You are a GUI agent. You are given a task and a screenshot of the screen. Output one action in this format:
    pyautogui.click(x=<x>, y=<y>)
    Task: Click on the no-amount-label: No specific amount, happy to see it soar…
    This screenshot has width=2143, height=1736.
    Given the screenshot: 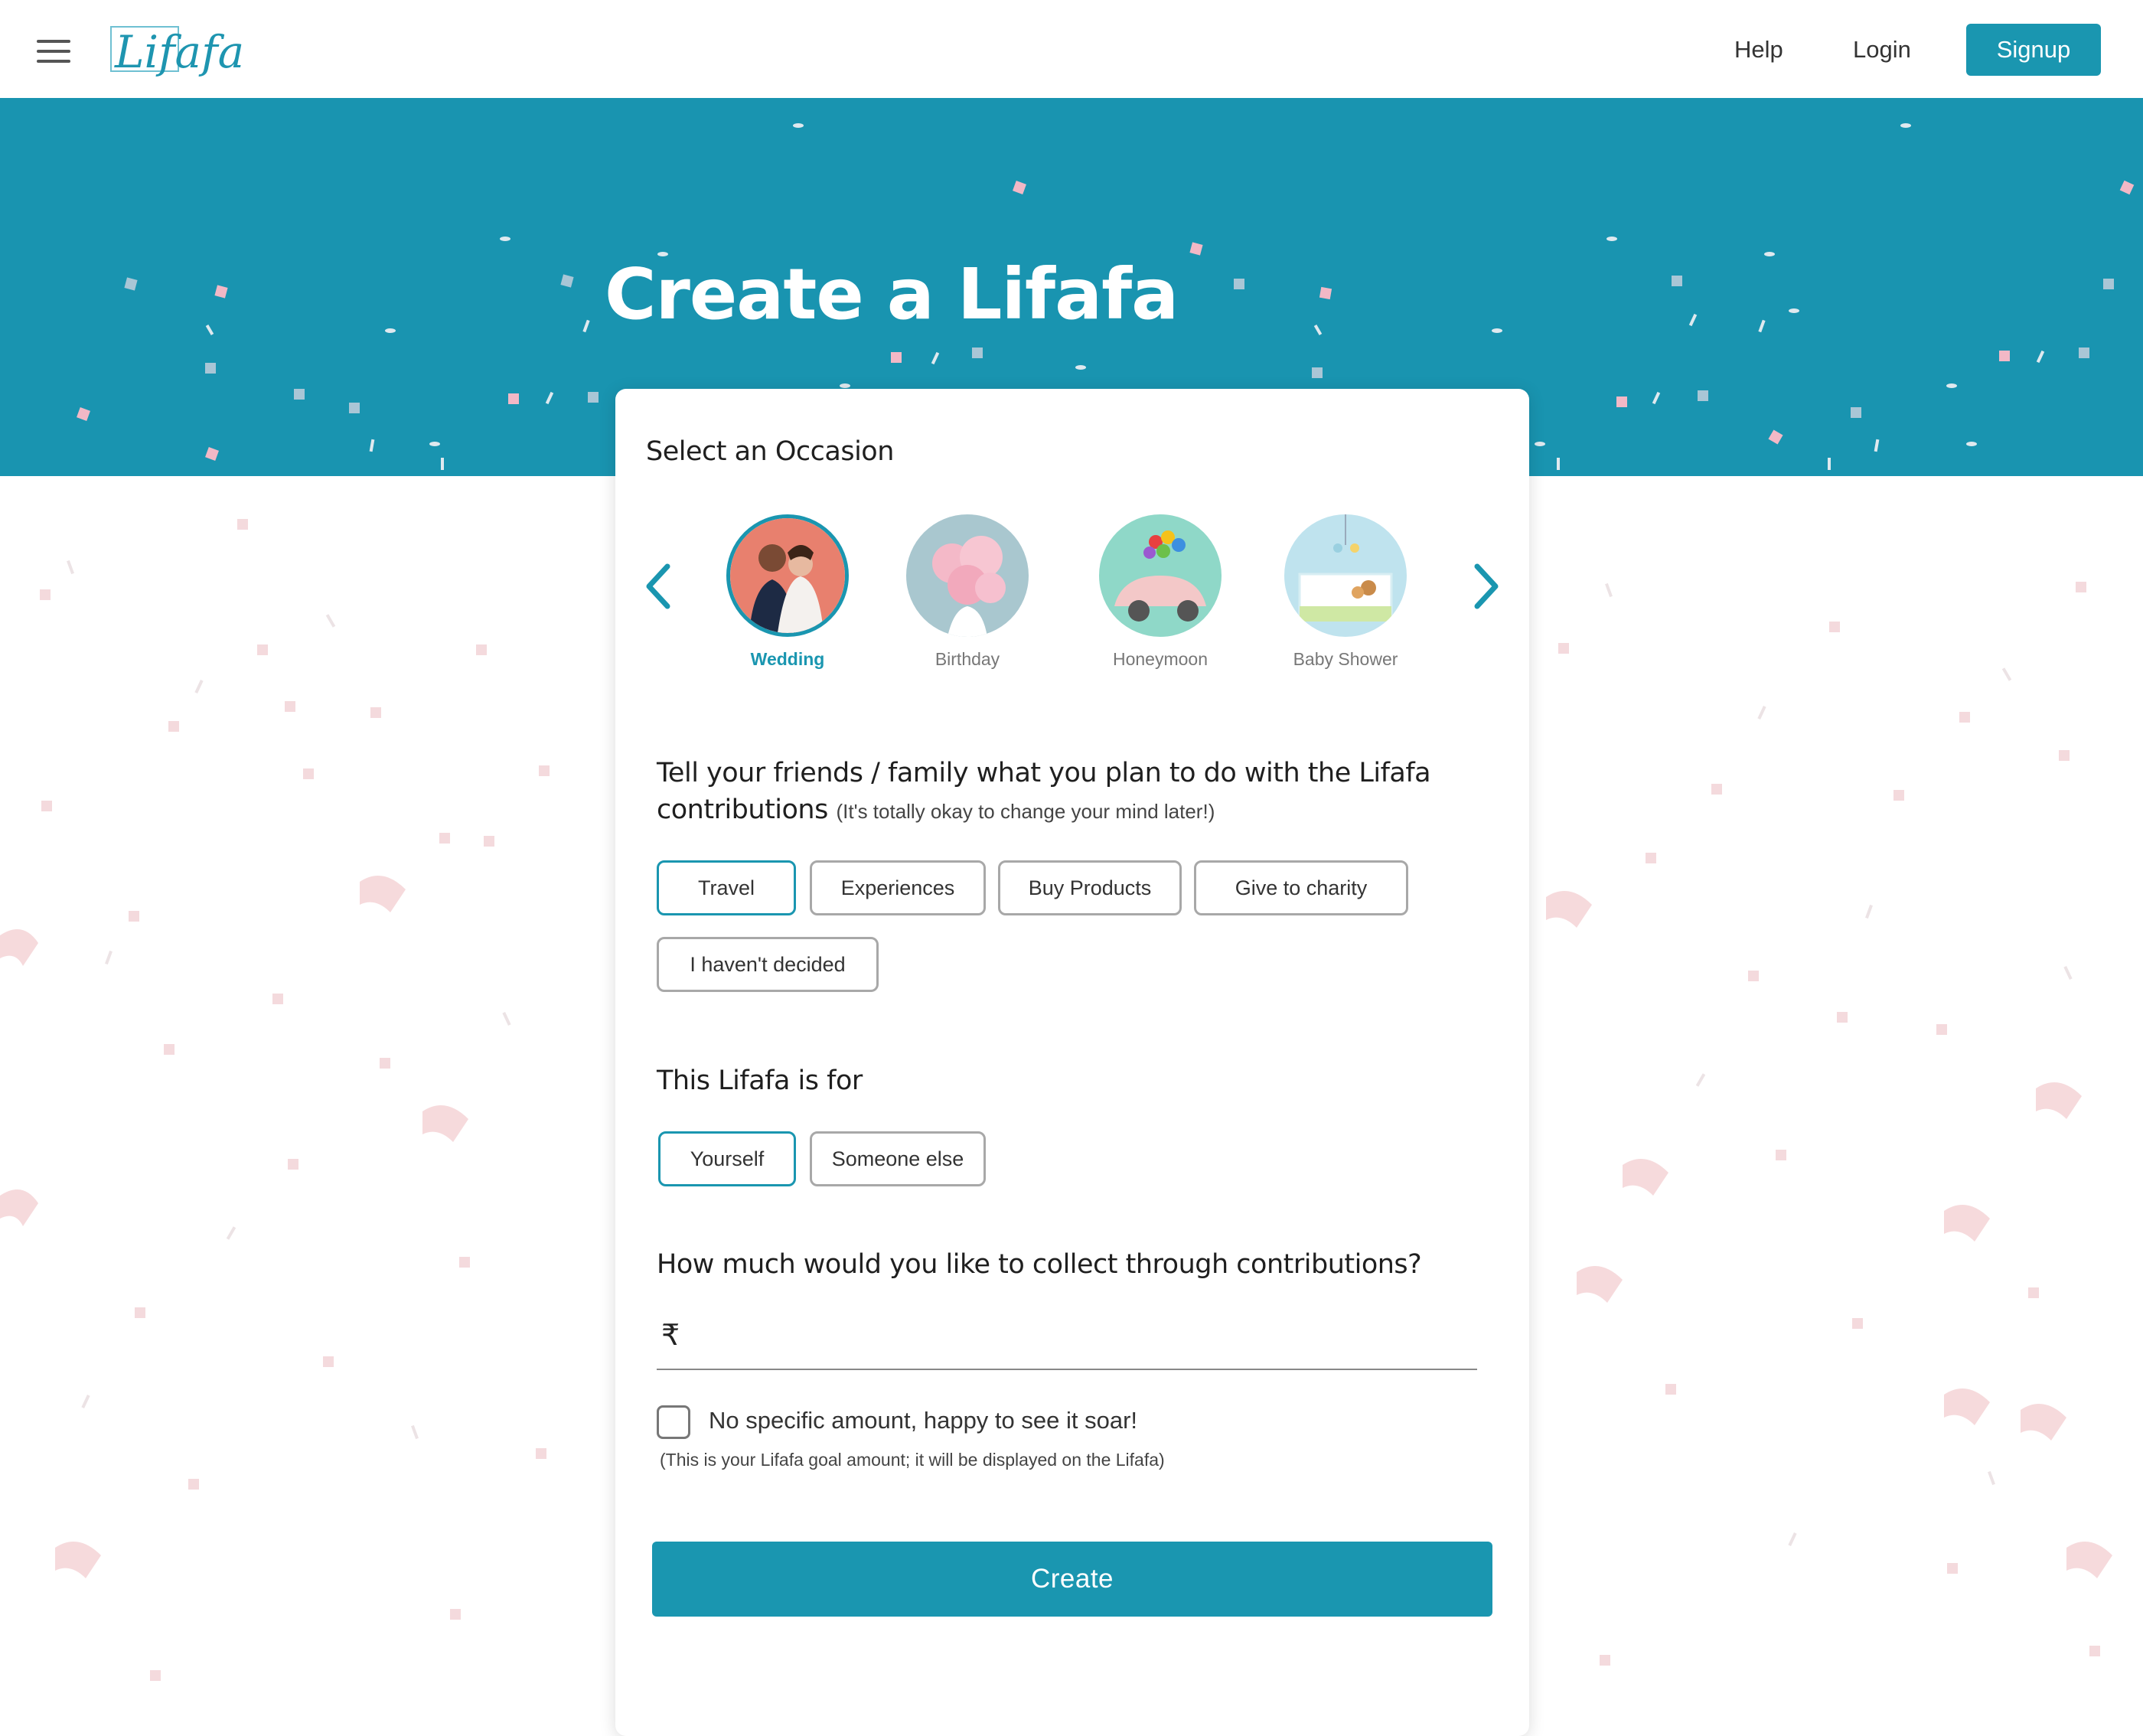 What is the action you would take?
    pyautogui.click(x=923, y=1420)
    